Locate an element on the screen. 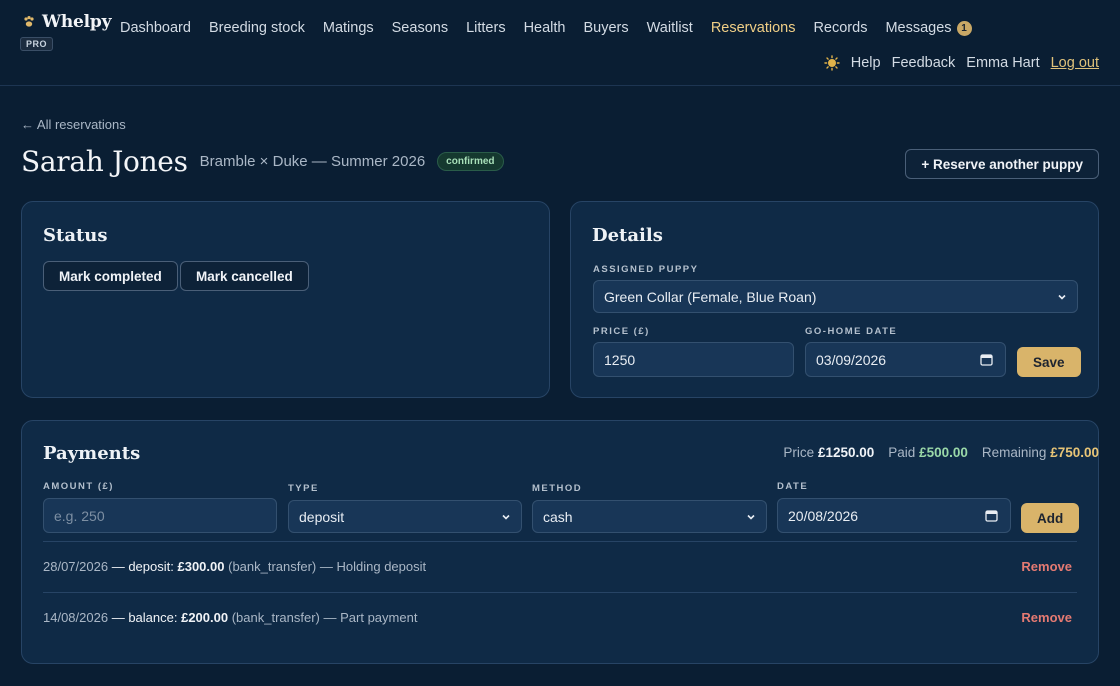 This screenshot has width=1120, height=686. save-details-button: Save is located at coordinates (1049, 362).